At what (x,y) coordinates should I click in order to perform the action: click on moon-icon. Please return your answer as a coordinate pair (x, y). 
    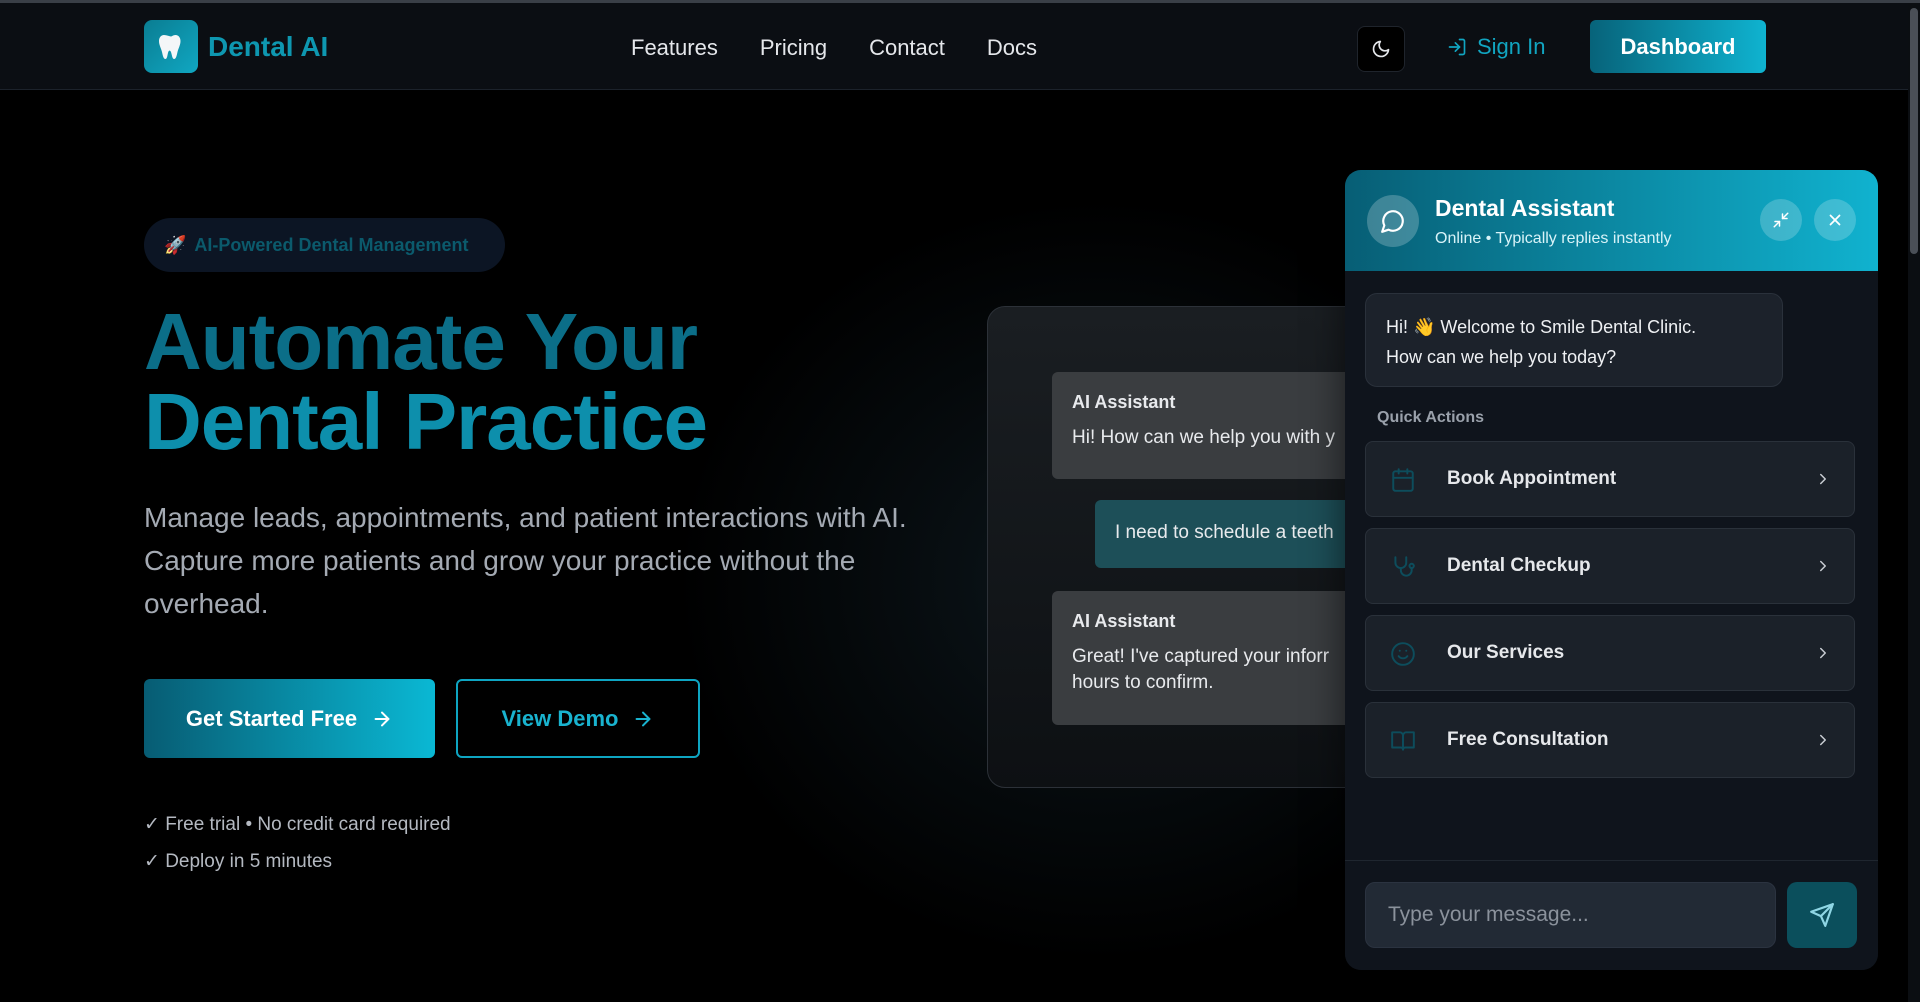
    Looking at the image, I should click on (1381, 49).